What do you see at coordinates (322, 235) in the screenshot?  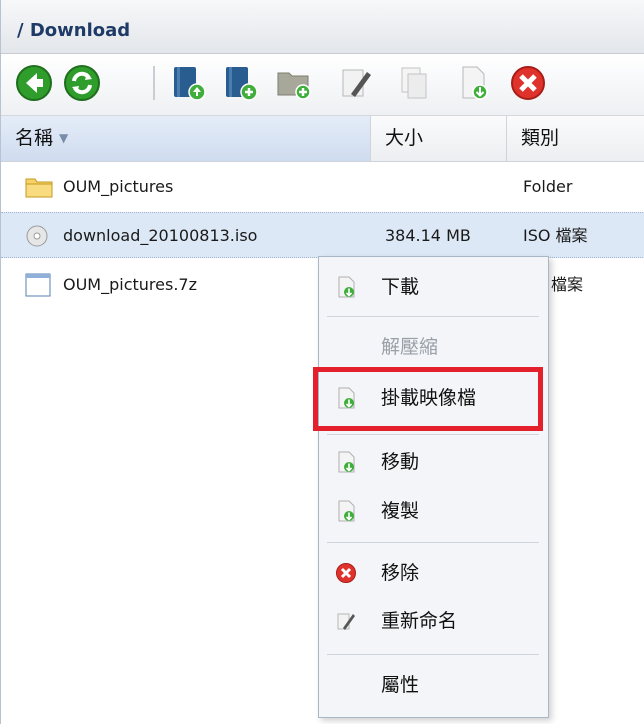 I see `file-row-iso: download_20100813.iso 384.14 MB ISO 檔案` at bounding box center [322, 235].